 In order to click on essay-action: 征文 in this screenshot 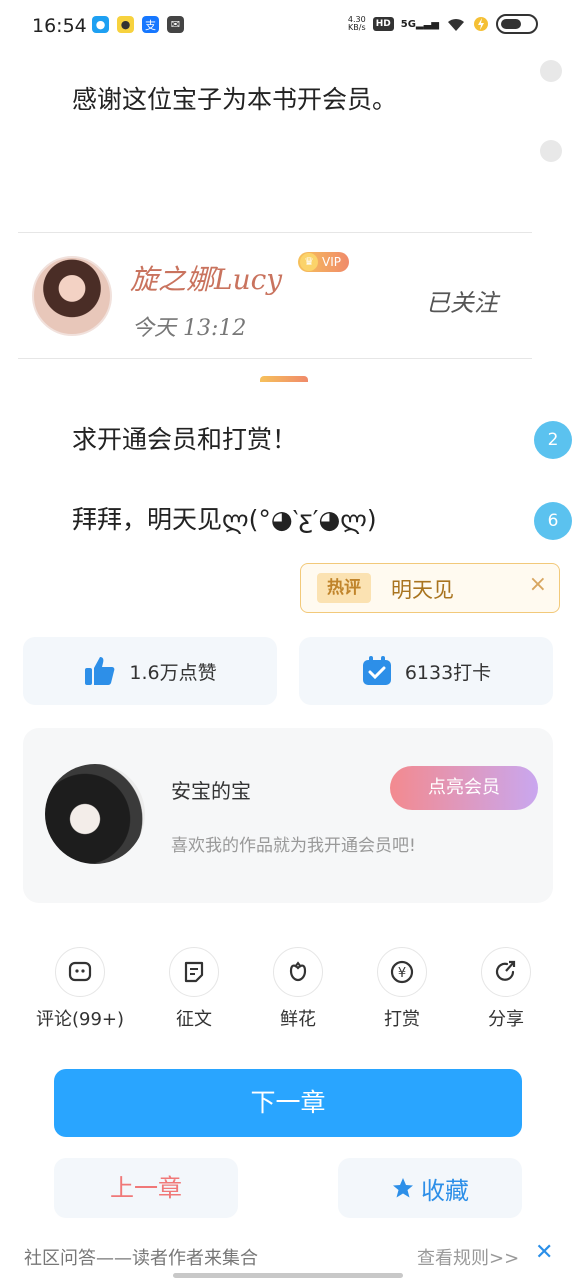, I will do `click(194, 989)`.